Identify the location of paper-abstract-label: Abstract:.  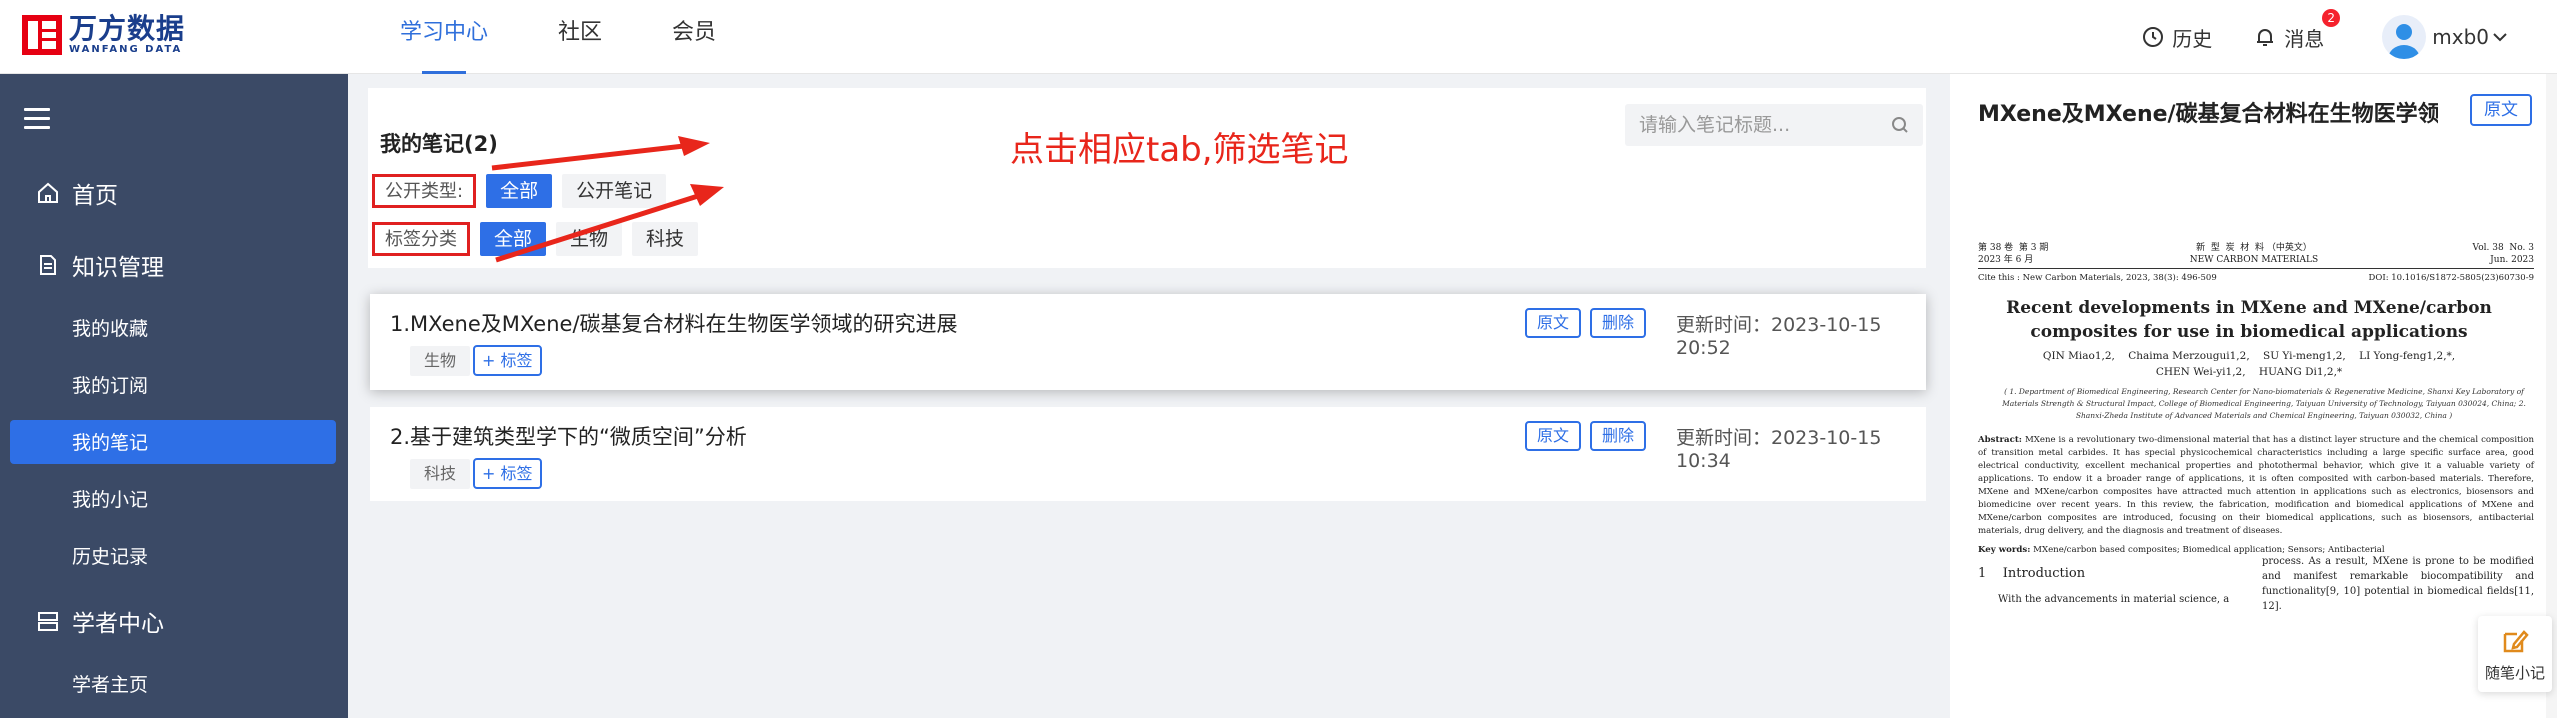
(2000, 440).